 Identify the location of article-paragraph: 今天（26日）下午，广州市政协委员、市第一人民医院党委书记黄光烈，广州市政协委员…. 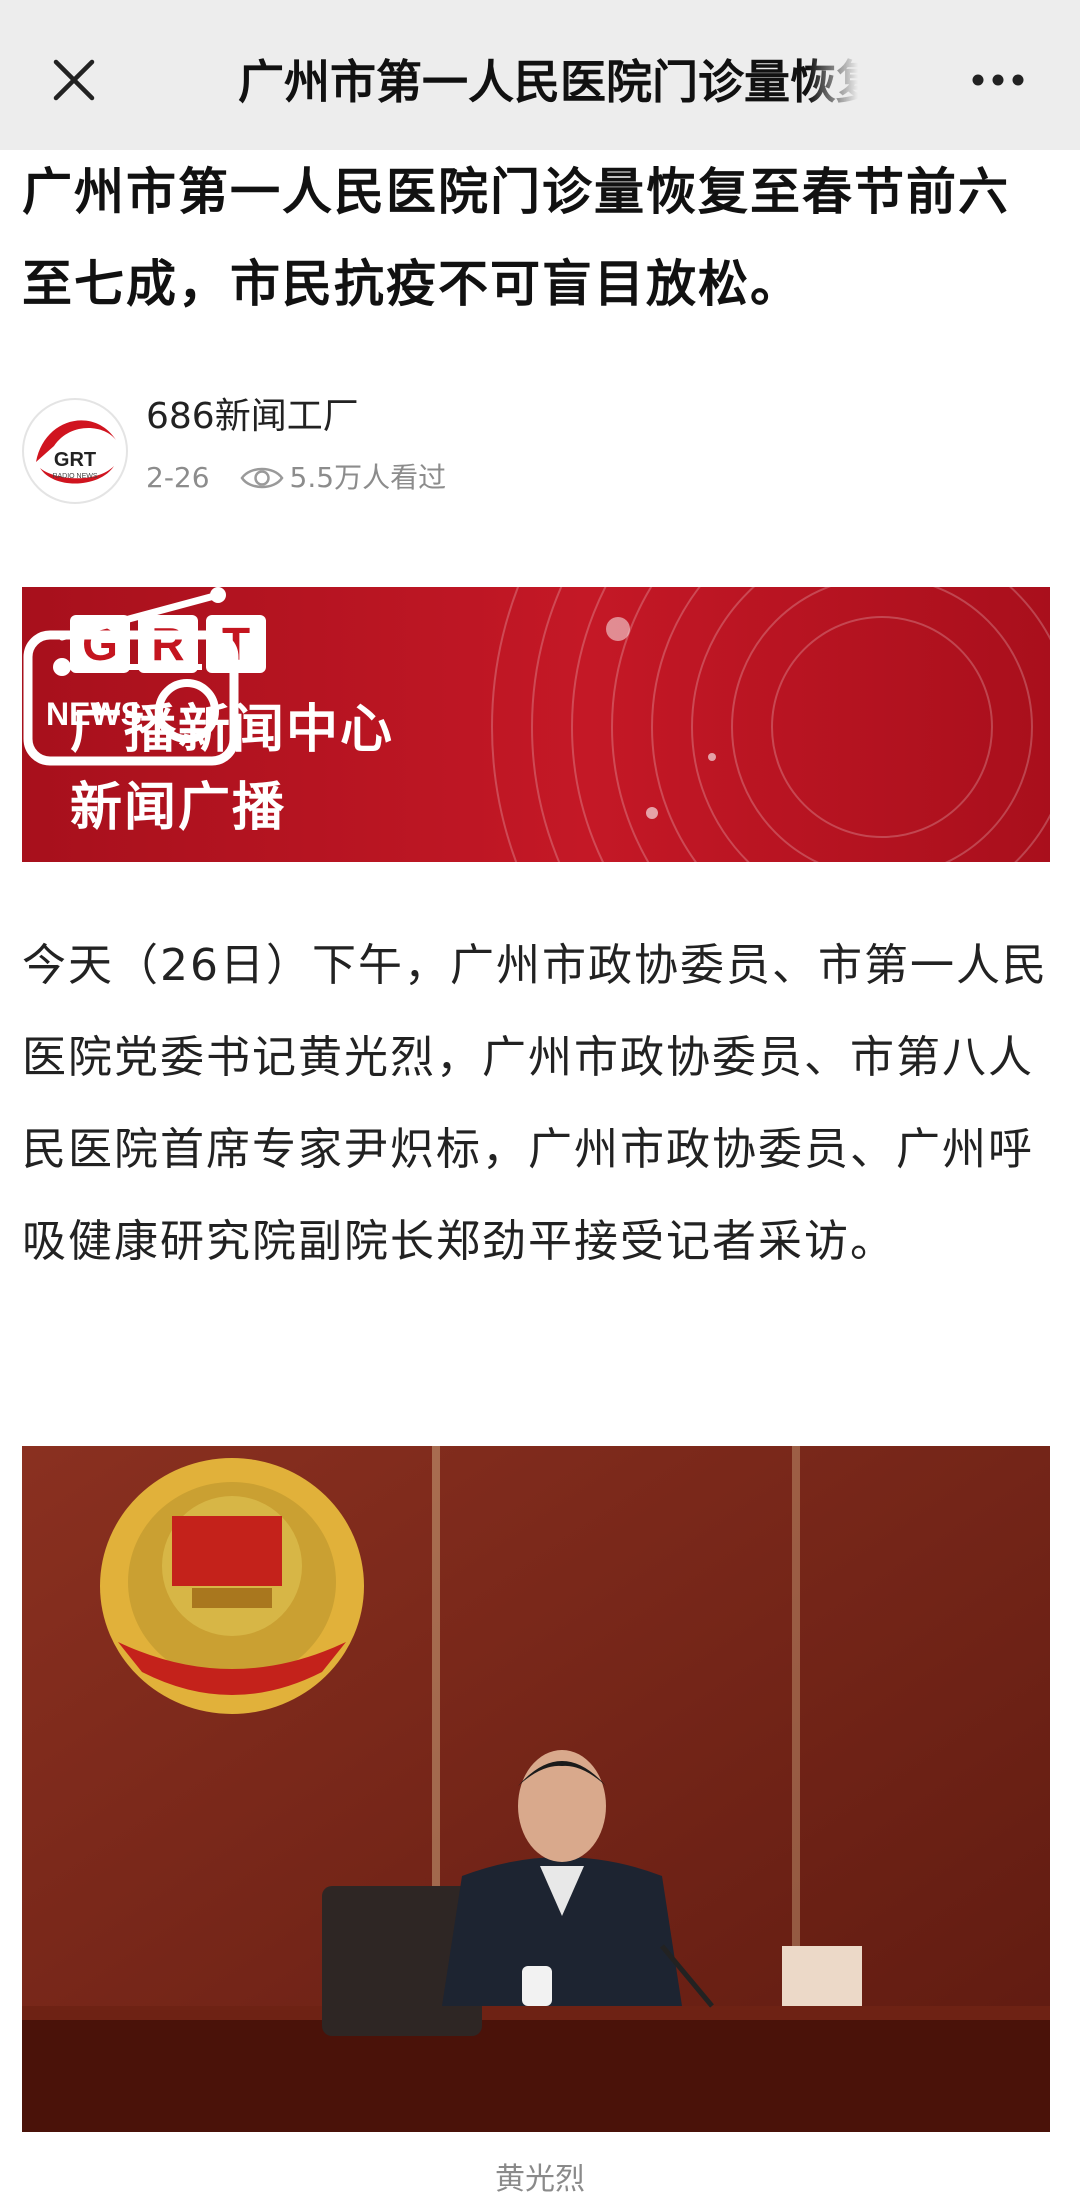
(535, 1103).